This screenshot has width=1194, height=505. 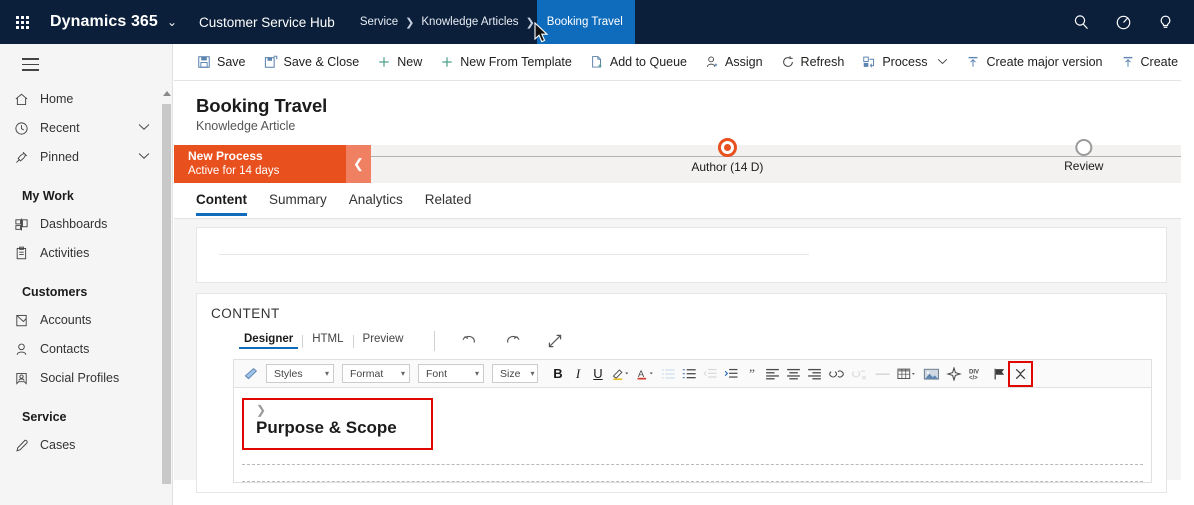 What do you see at coordinates (27, 157) in the screenshot?
I see `pin-icon` at bounding box center [27, 157].